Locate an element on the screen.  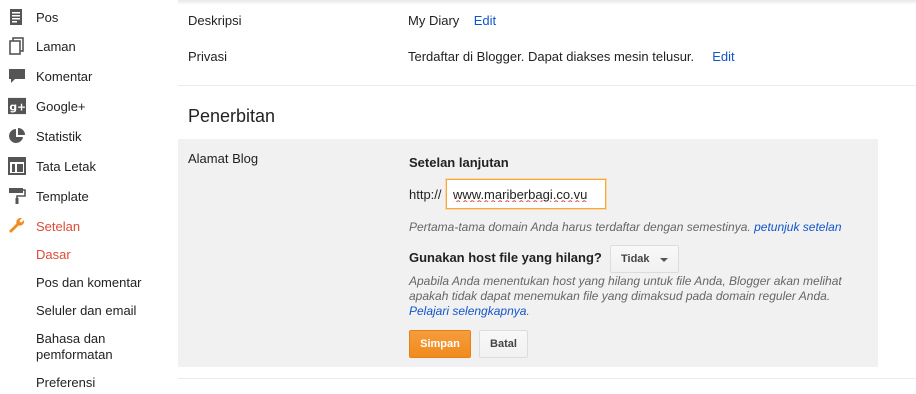
description-row: My Diary Edit is located at coordinates (452, 20).